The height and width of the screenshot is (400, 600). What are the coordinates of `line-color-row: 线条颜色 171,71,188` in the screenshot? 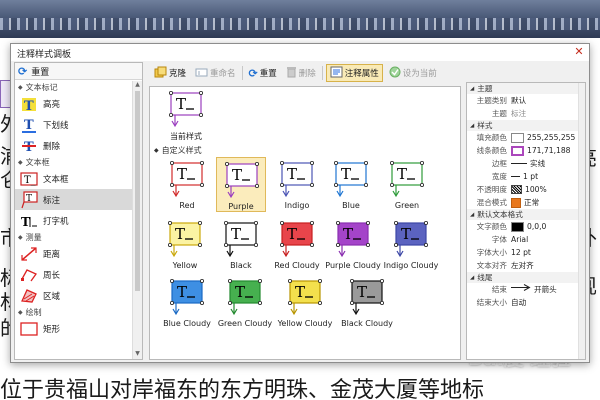 It's located at (526, 150).